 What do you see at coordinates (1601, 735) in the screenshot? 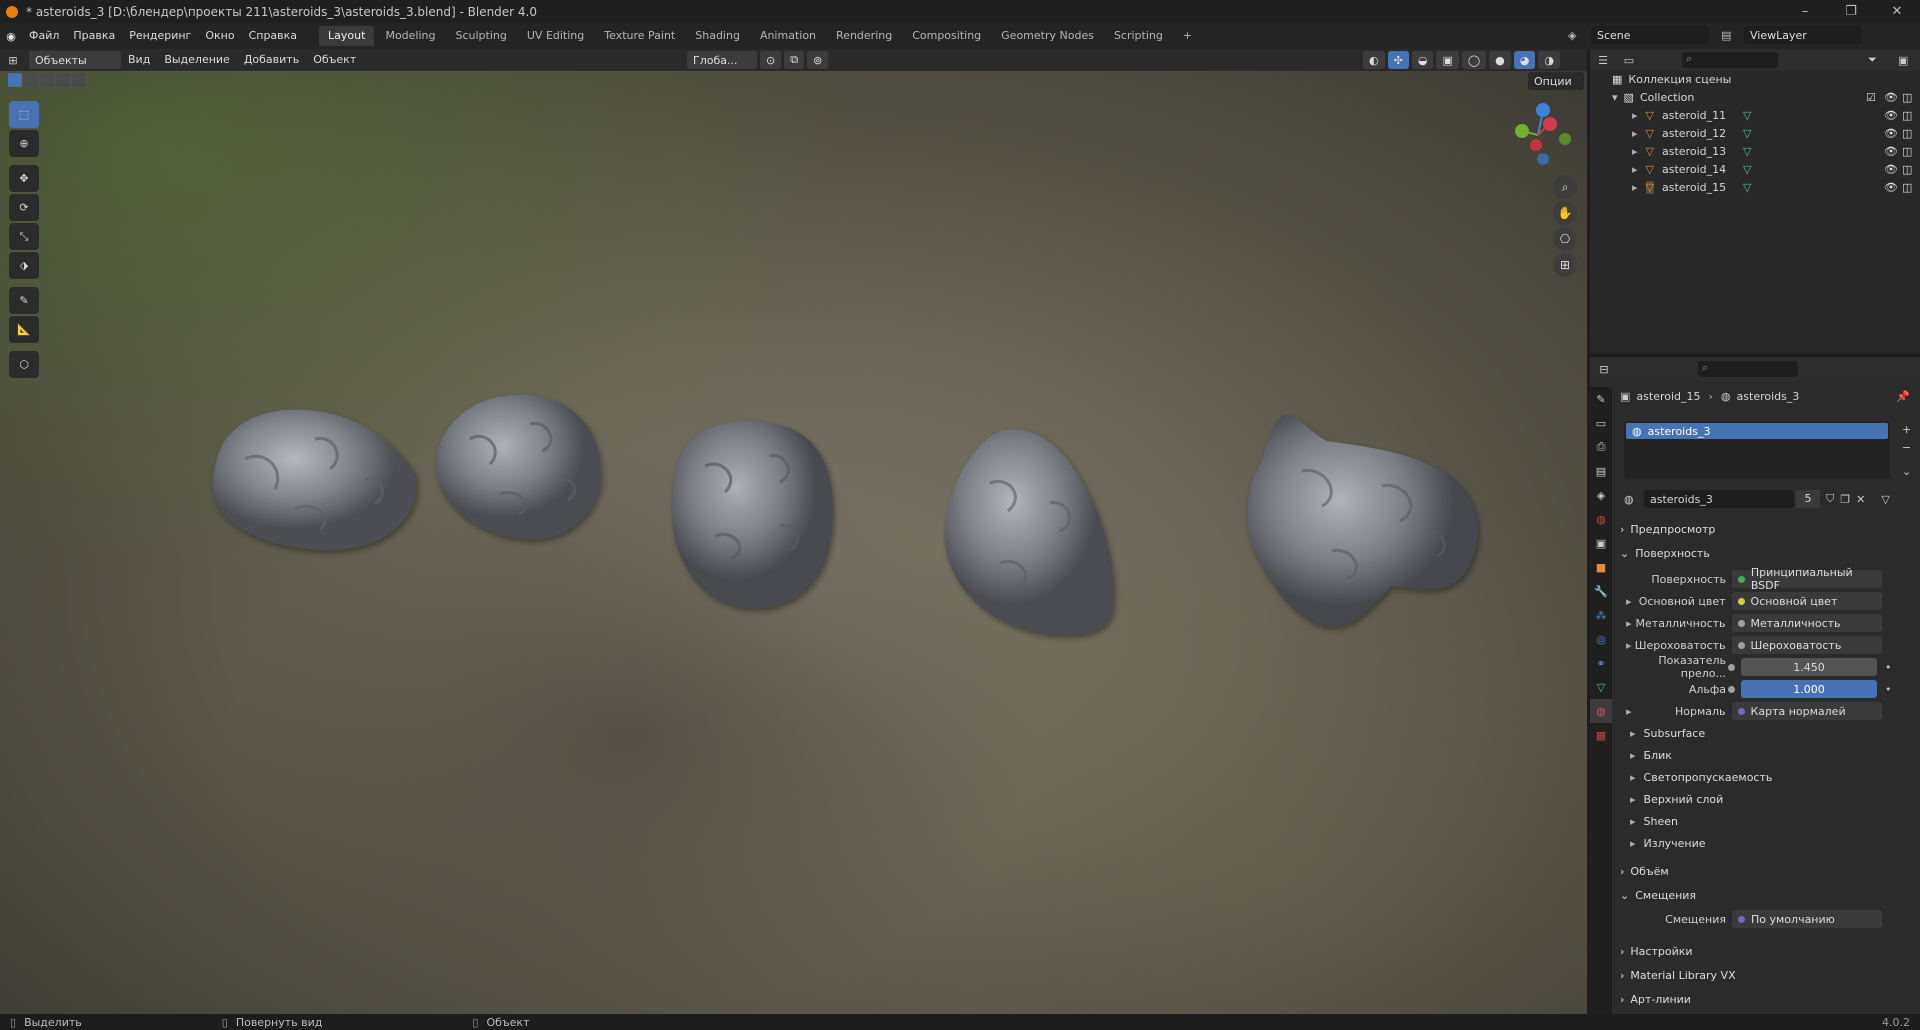
I see `texture-tab-icon: ▦` at bounding box center [1601, 735].